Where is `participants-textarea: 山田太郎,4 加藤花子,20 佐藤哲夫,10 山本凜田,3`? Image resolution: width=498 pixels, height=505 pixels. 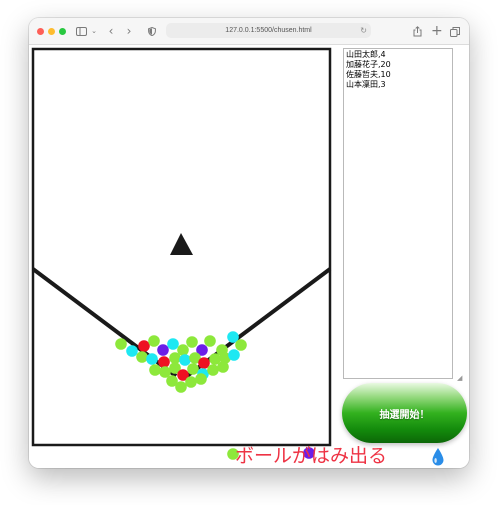 participants-textarea: 山田太郎,4 加藤花子,20 佐藤哲夫,10 山本凜田,3 is located at coordinates (398, 213).